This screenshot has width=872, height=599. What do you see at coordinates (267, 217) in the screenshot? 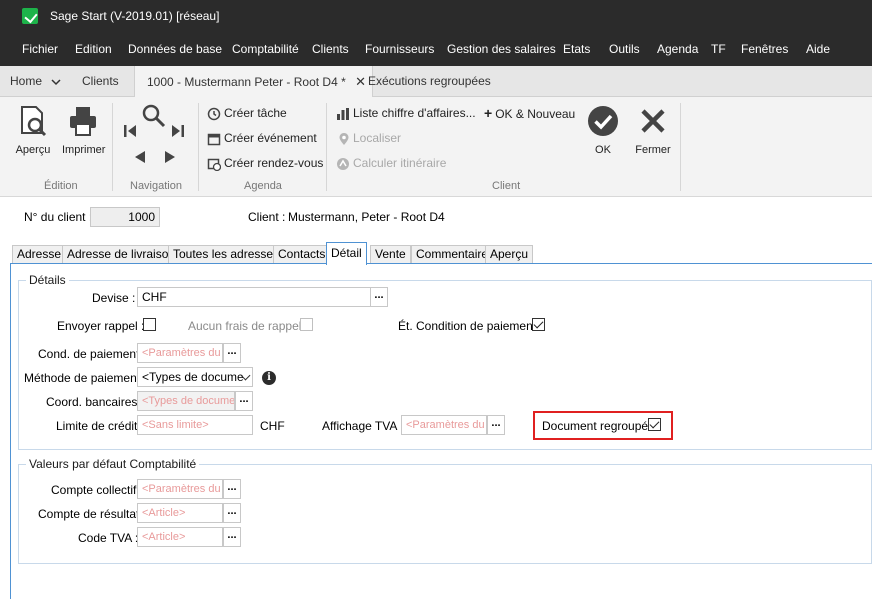
I see `client-name-label: Client :` at bounding box center [267, 217].